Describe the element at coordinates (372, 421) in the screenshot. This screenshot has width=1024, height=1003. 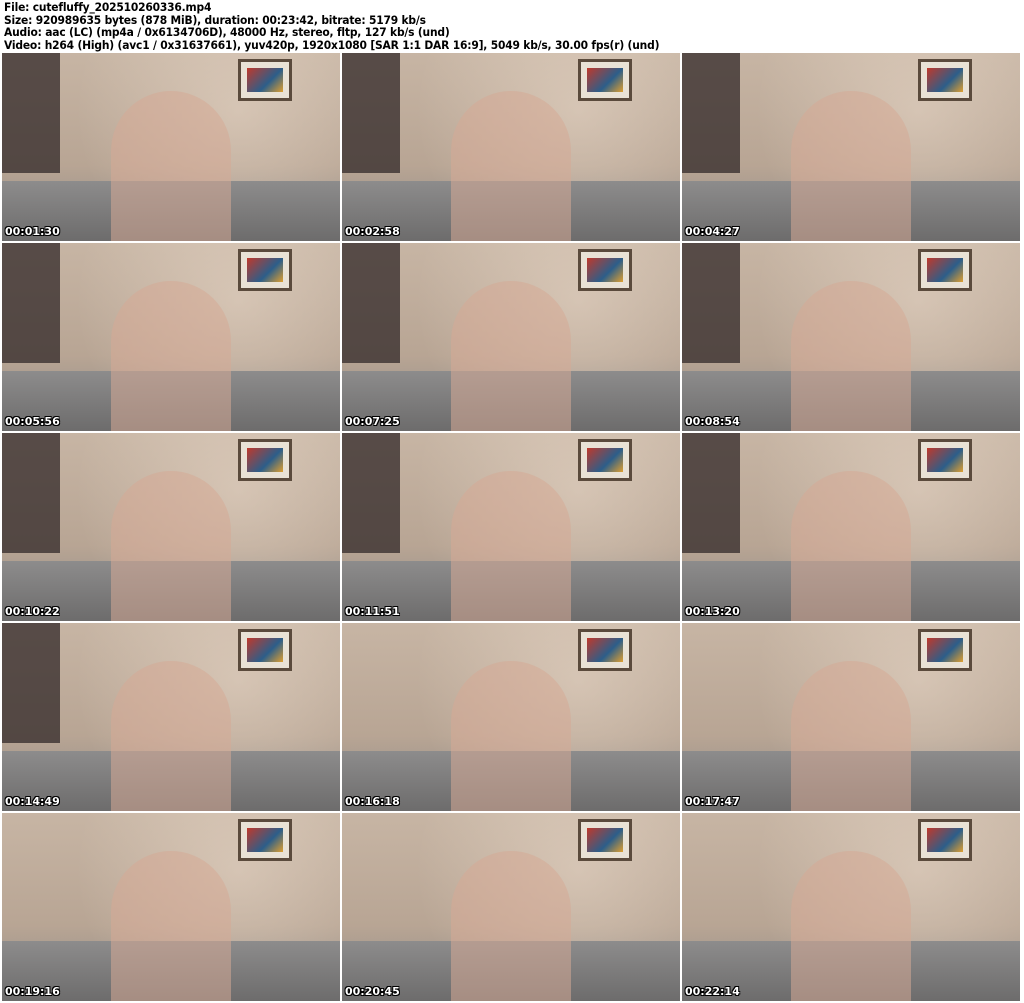
I see `timestamp: 00:07:25` at that location.